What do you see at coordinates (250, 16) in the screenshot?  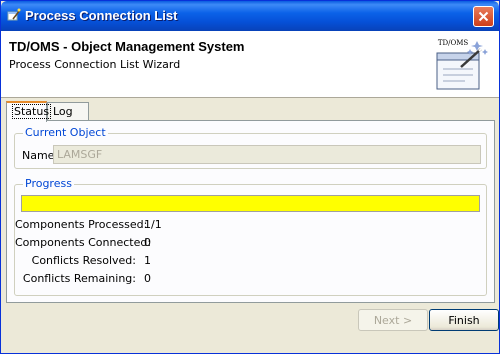 I see `title-bar: Process Connection List` at bounding box center [250, 16].